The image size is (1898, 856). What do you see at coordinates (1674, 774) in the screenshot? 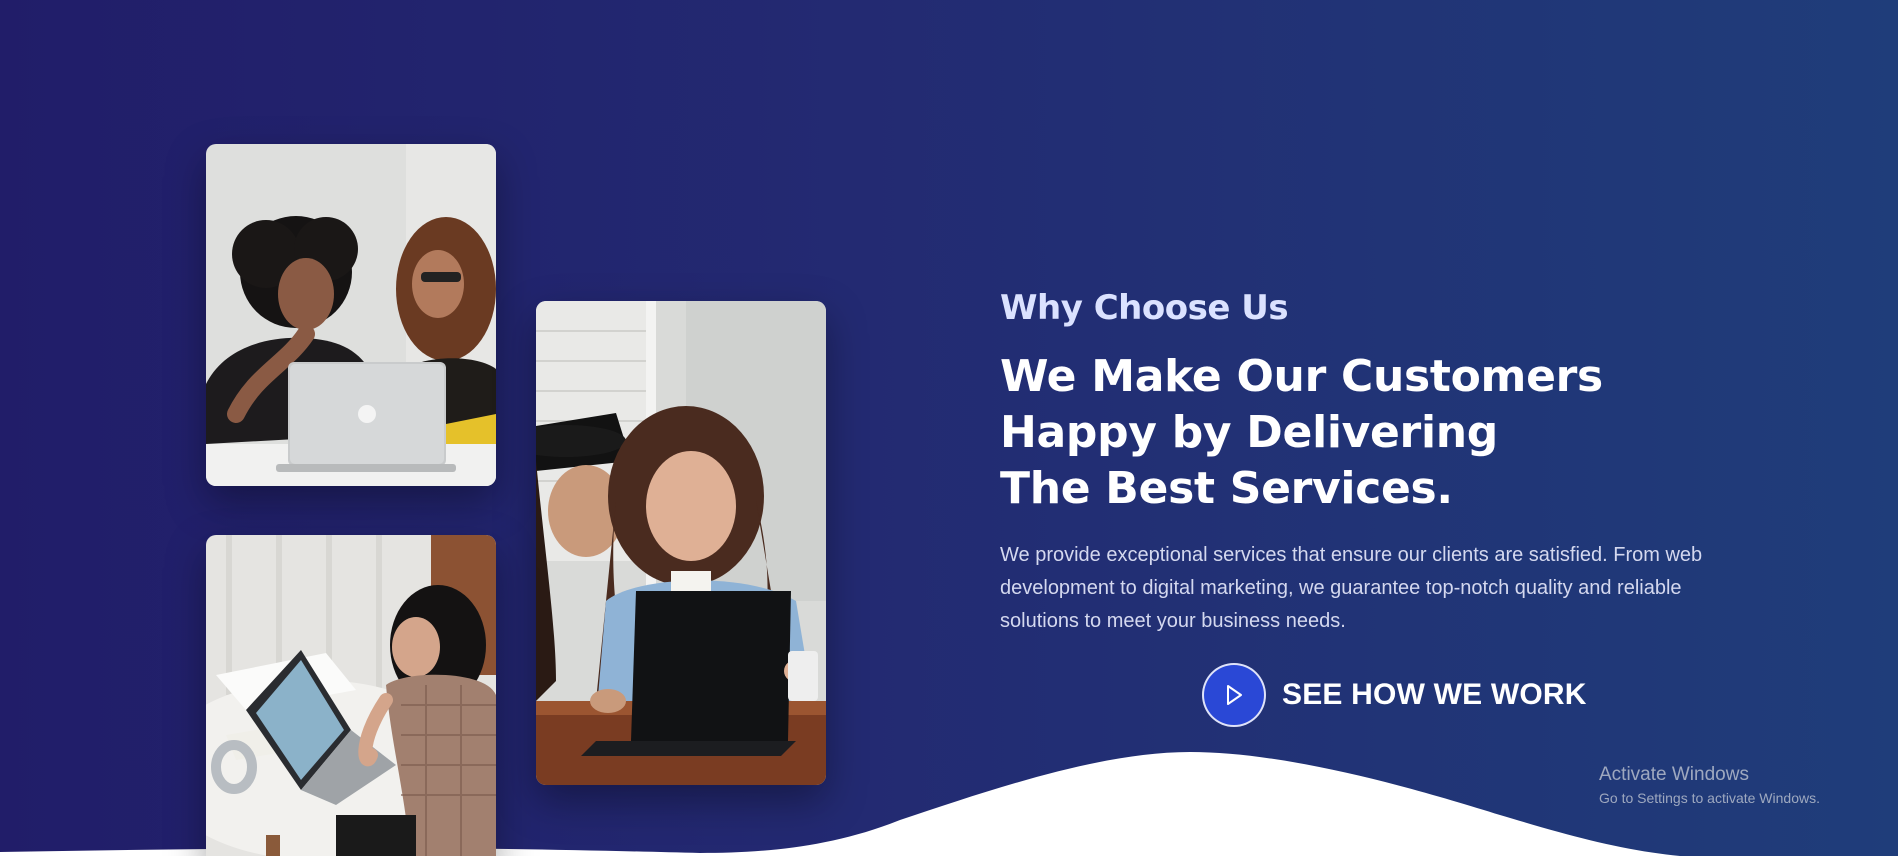
I see `watermark-title: Activate Windows` at bounding box center [1674, 774].